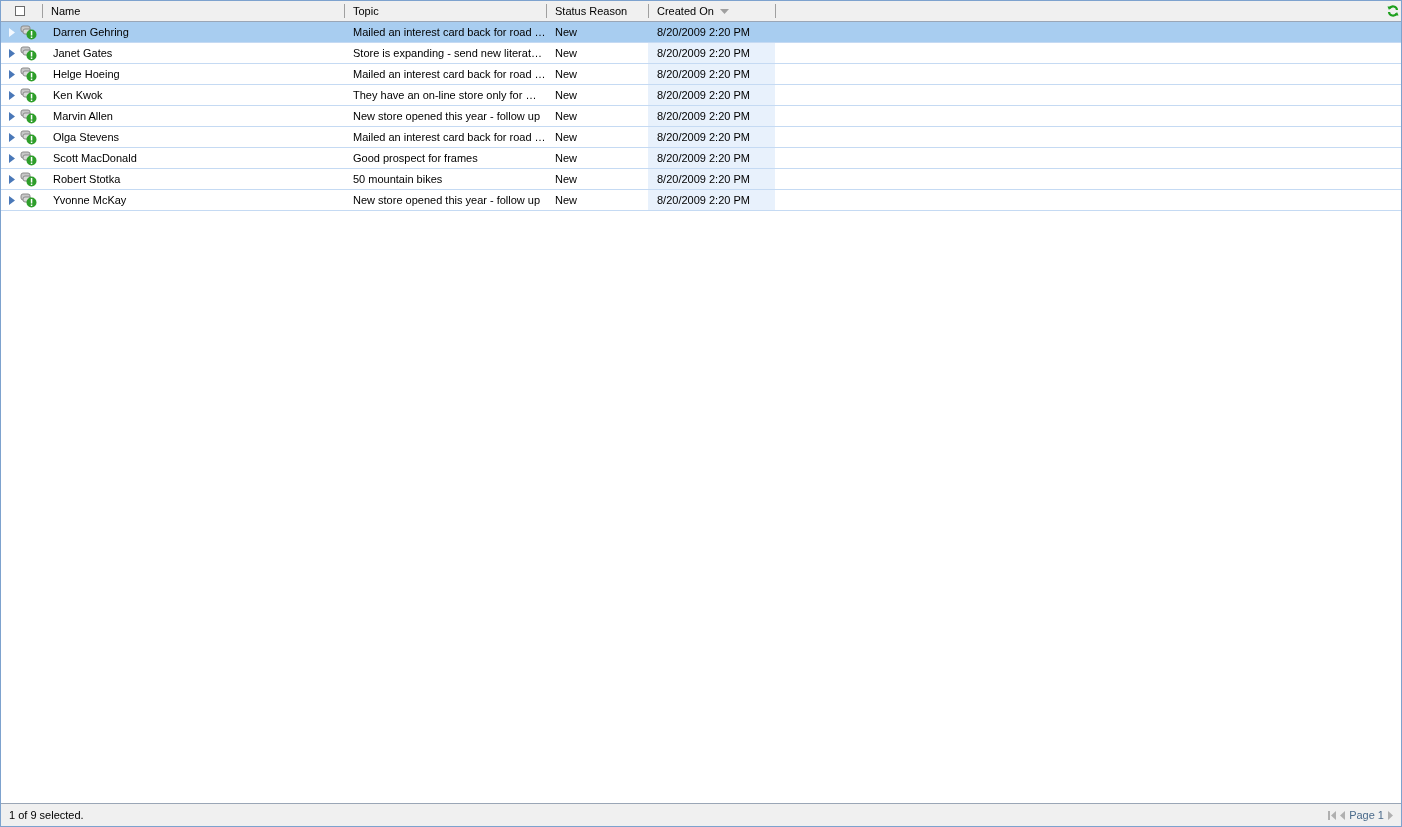 The width and height of the screenshot is (1402, 827). I want to click on column-header: Created On, so click(685, 11).